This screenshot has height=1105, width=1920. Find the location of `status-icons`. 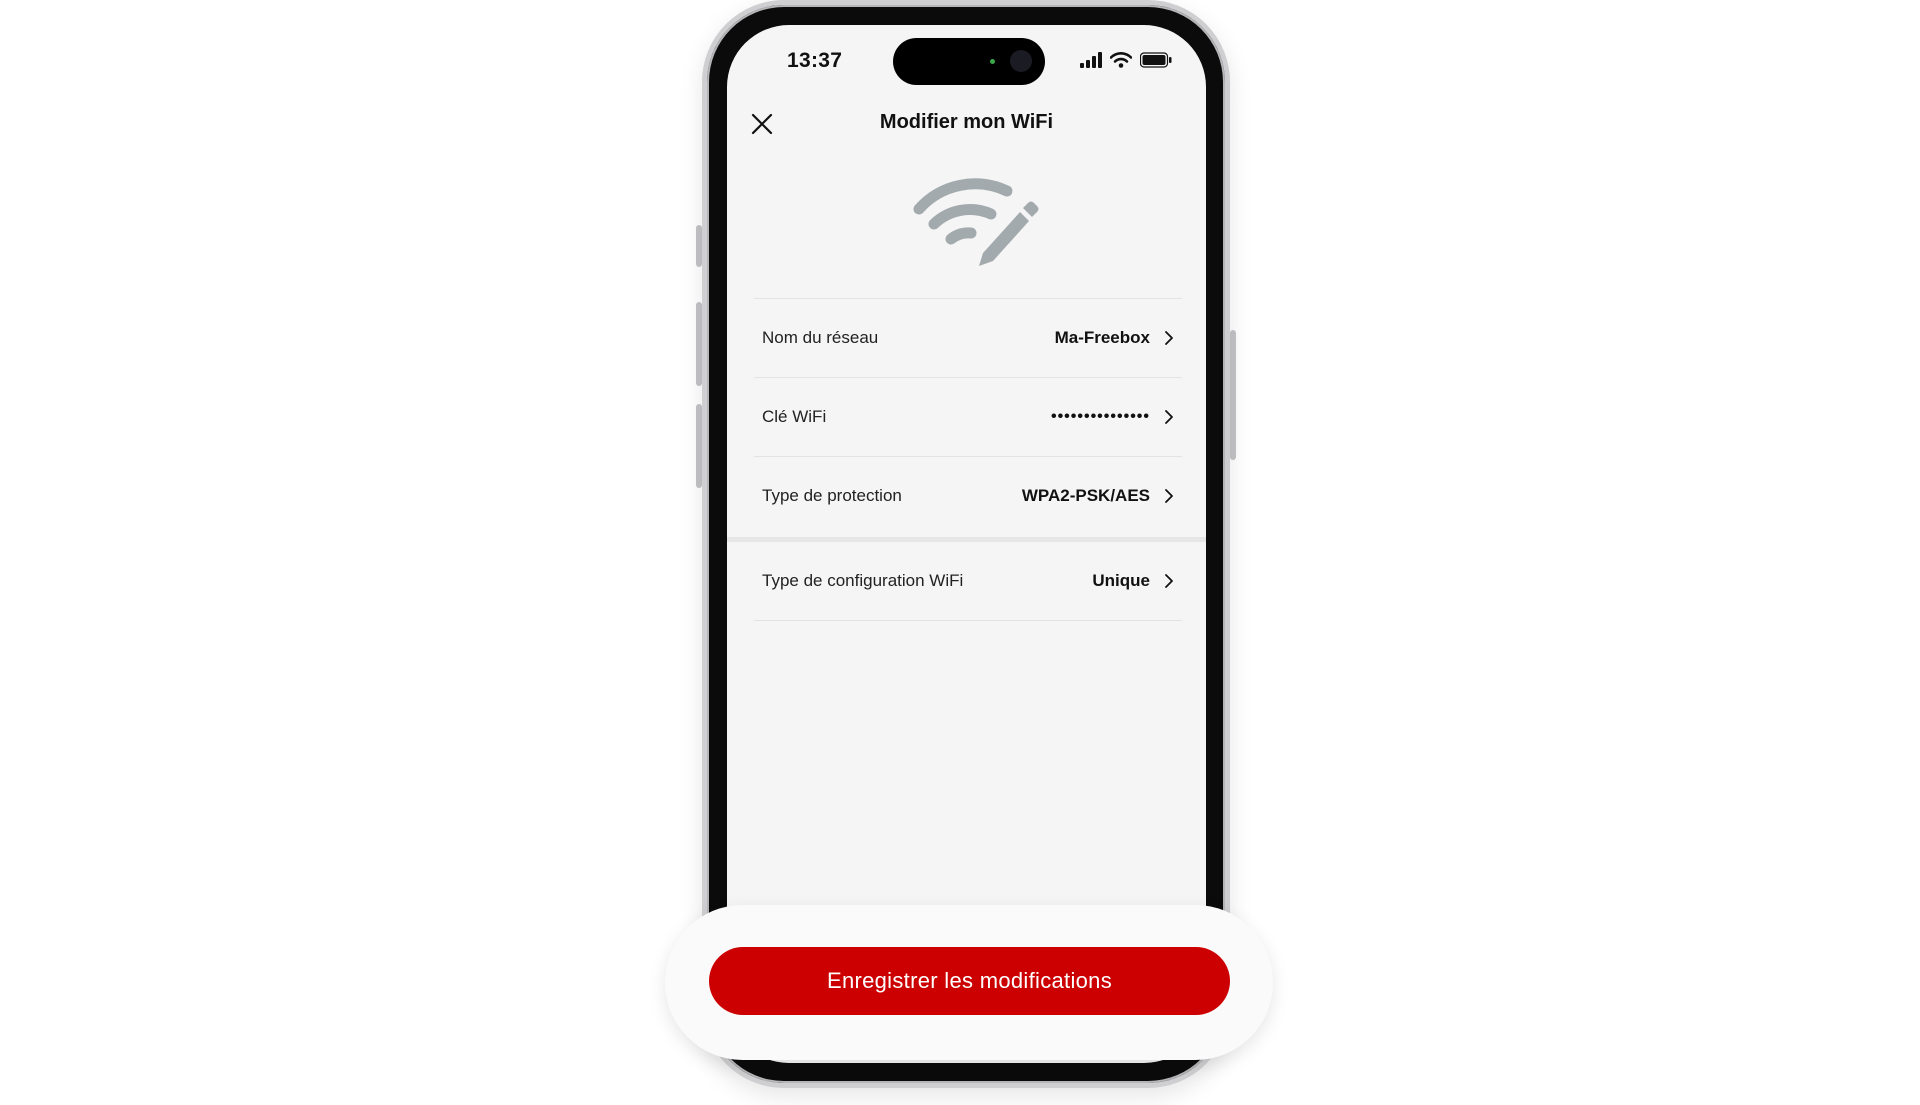

status-icons is located at coordinates (1126, 60).